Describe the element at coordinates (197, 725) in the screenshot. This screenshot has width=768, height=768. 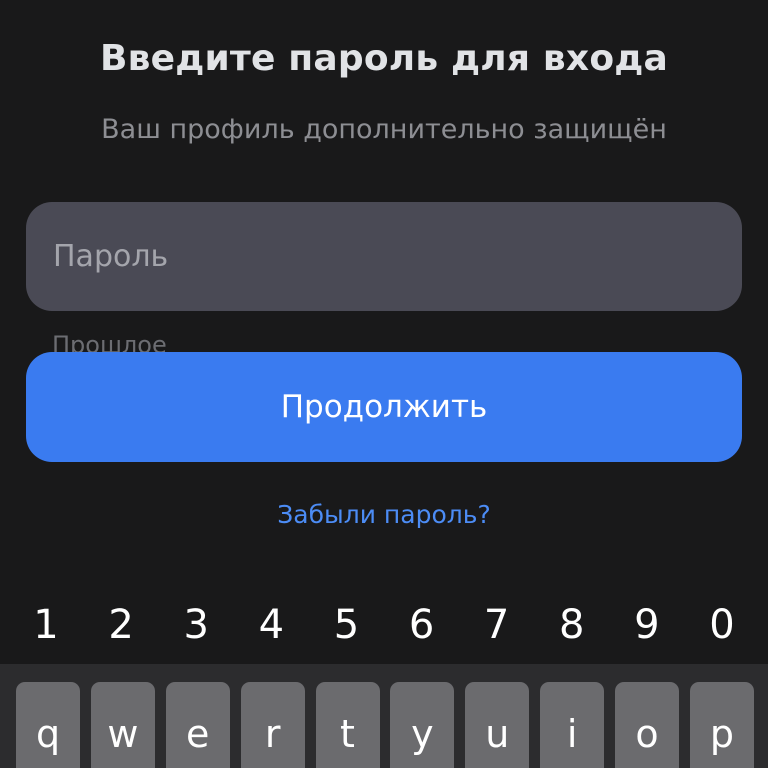
I see `key-e: e` at that location.